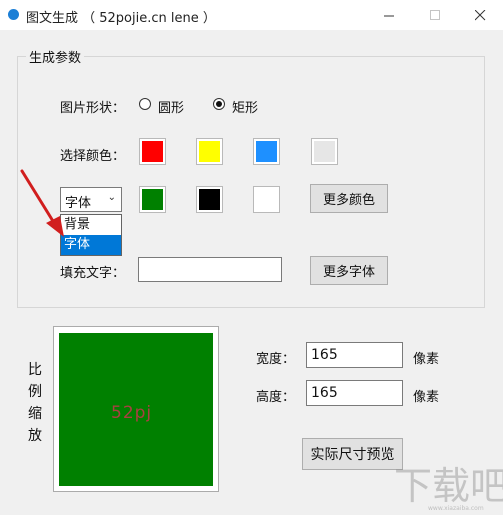 The image size is (503, 515). I want to click on height-input: 165, so click(354, 393).